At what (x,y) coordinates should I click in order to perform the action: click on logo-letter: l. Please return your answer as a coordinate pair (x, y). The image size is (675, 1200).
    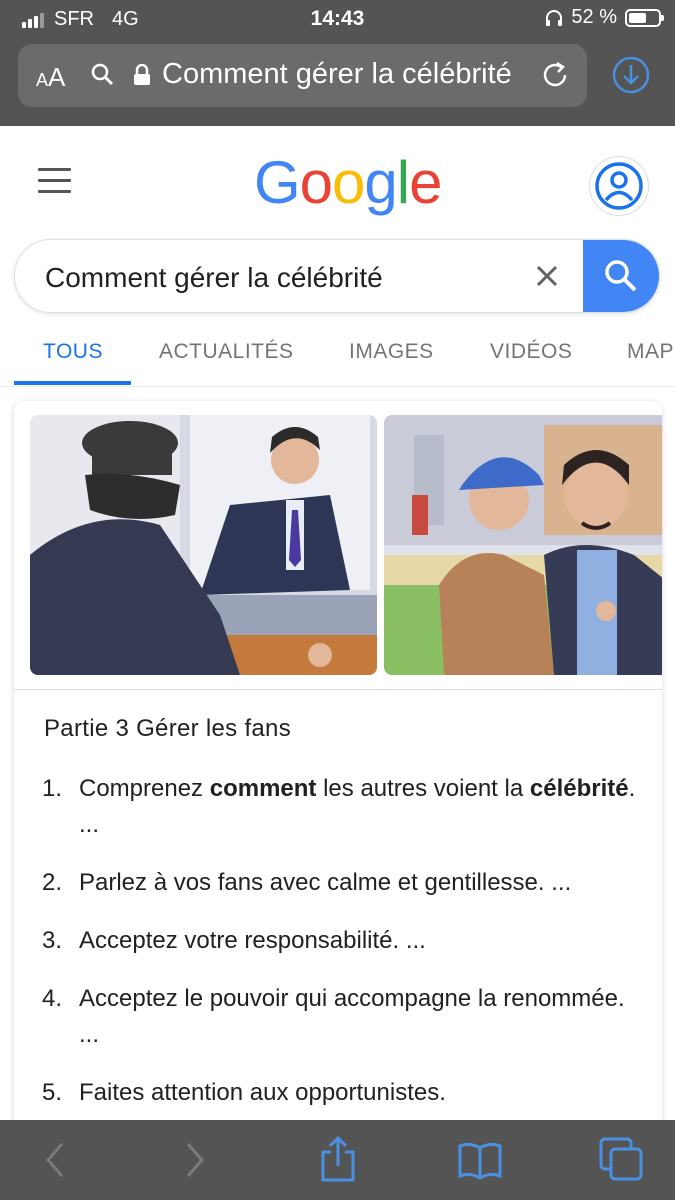
    Looking at the image, I should click on (403, 182).